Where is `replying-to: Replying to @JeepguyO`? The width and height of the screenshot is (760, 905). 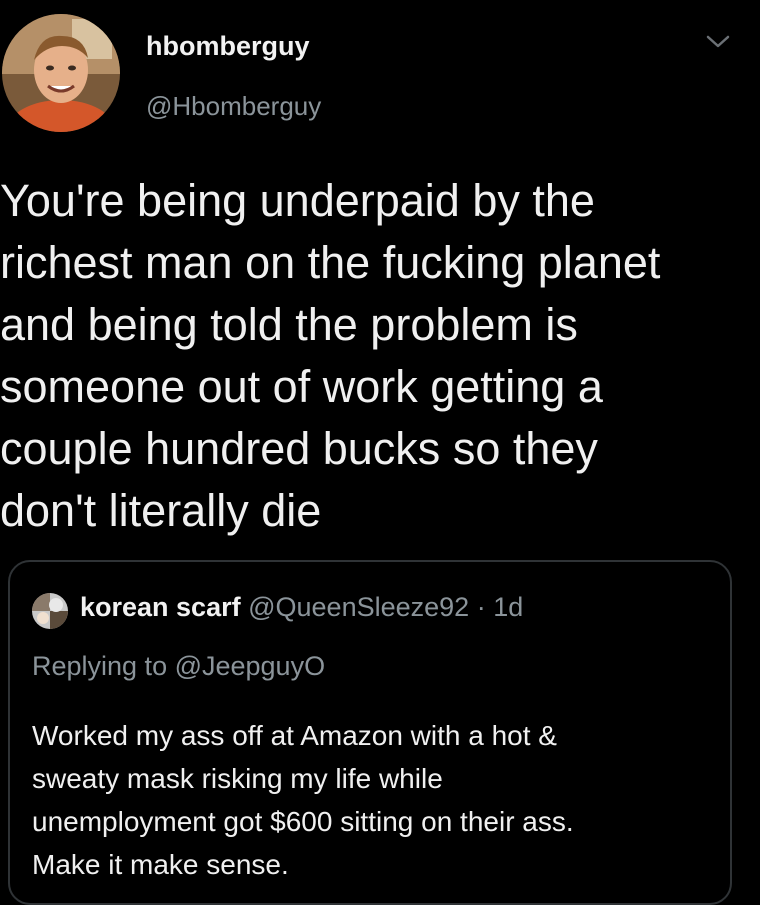
replying-to: Replying to @JeepguyO is located at coordinates (179, 666).